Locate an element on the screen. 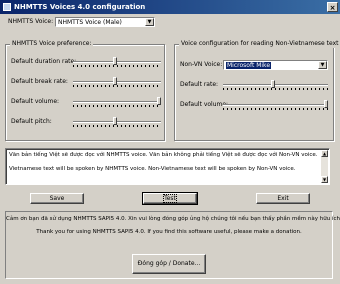 Image resolution: width=340 pixels, height=284 pixels. non-vn-rate-label: Default rate: is located at coordinates (199, 84).